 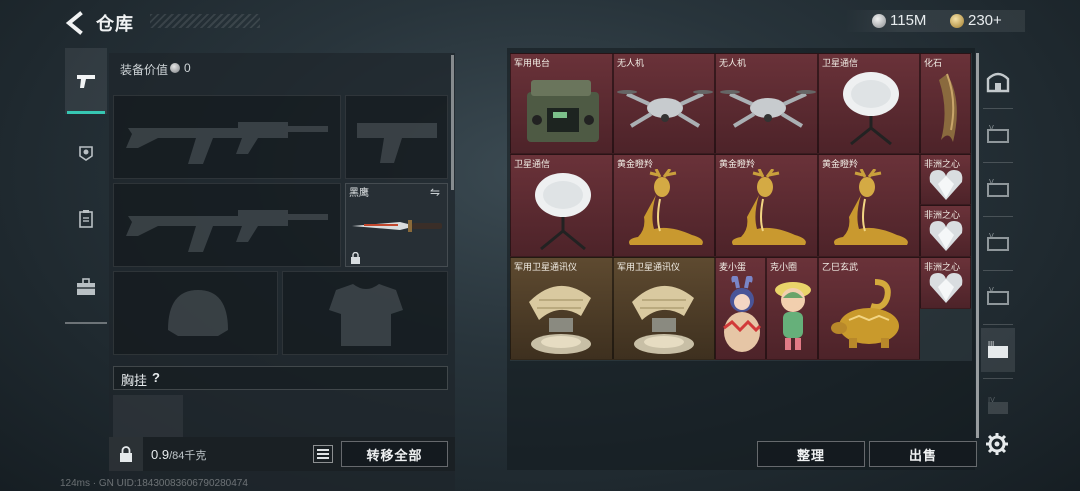 I want to click on vest-icon, so click(x=86, y=219).